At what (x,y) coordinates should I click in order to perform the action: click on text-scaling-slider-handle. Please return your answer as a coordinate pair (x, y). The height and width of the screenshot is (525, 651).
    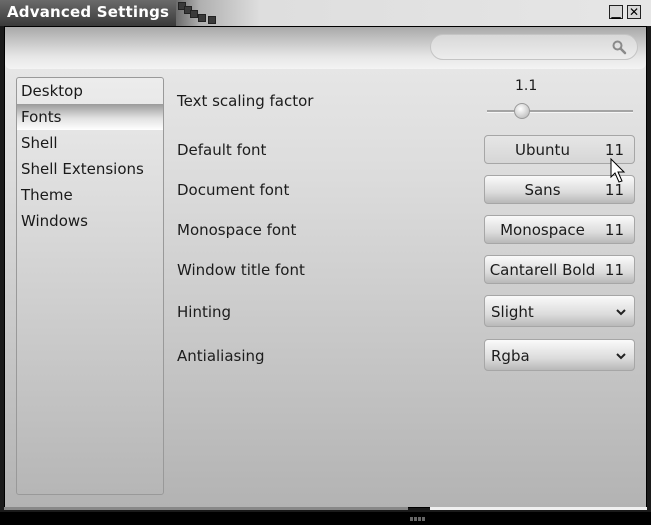
    Looking at the image, I should click on (522, 111).